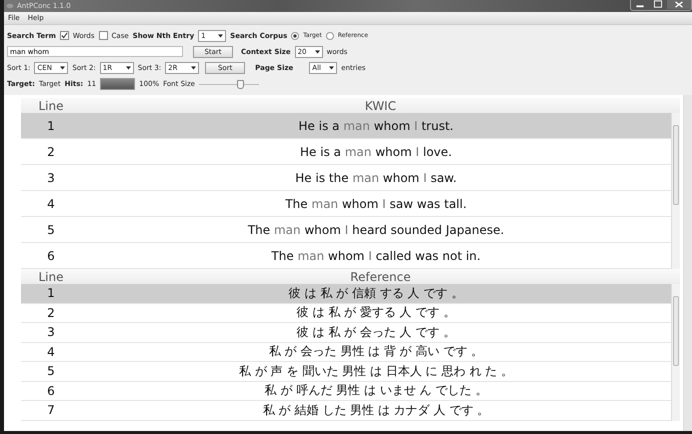 The width and height of the screenshot is (692, 434). I want to click on concordance-line: The man whom I called was not in., so click(376, 255).